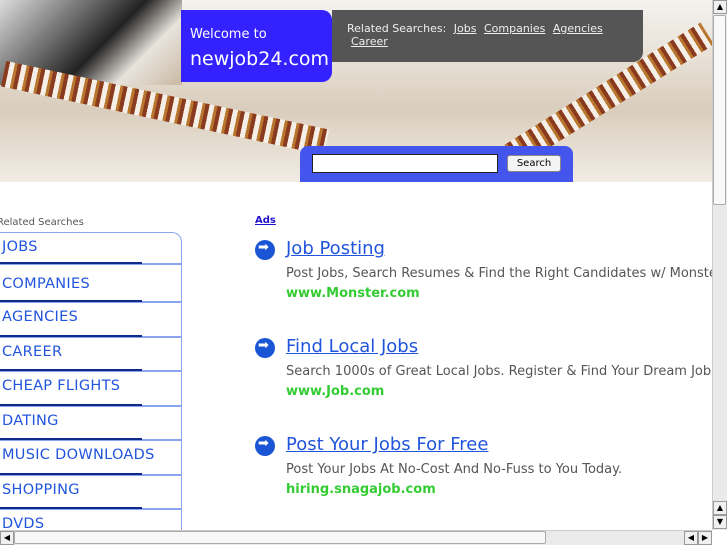 Image resolution: width=727 pixels, height=545 pixels. Describe the element at coordinates (465, 28) in the screenshot. I see `related-link-jobs: Jobs` at that location.